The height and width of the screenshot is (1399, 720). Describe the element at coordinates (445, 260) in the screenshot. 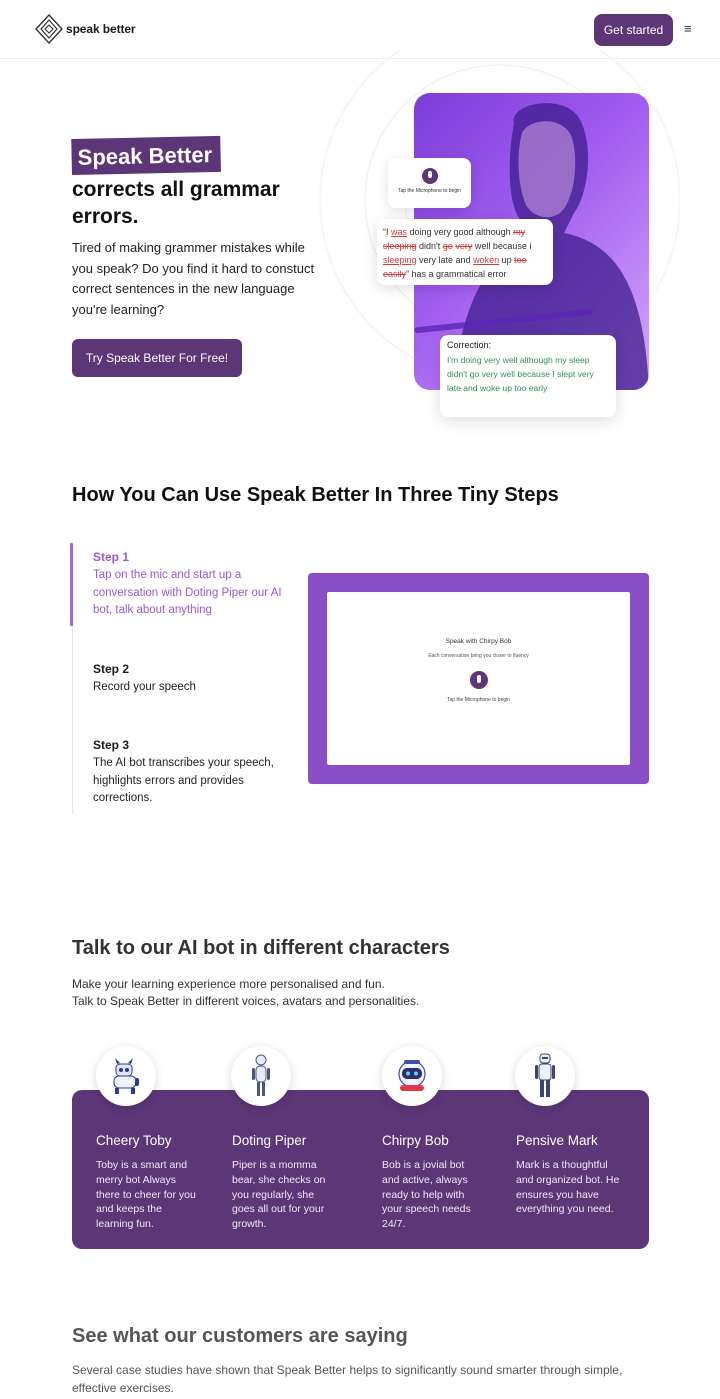

I see `transcript-text: very late and` at that location.